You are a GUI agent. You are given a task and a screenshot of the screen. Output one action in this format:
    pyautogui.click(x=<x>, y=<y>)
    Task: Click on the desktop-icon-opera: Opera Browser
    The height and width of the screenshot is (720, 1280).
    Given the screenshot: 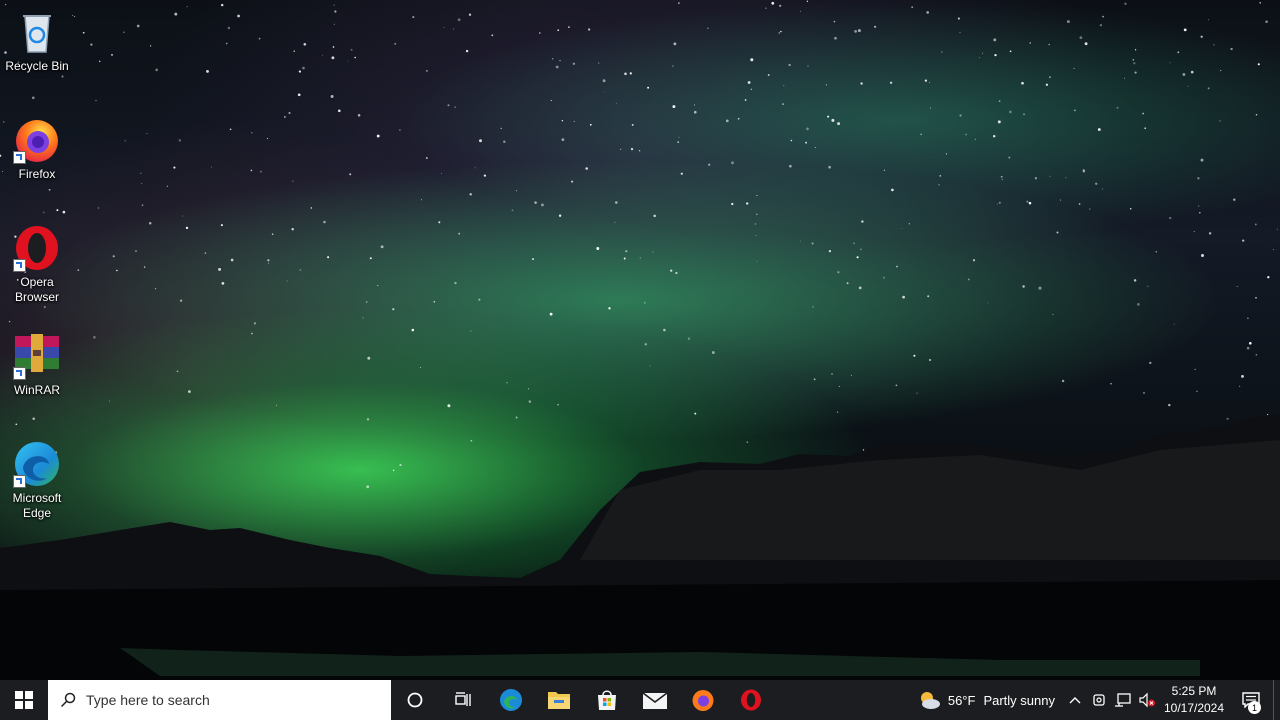 What is the action you would take?
    pyautogui.click(x=37, y=264)
    